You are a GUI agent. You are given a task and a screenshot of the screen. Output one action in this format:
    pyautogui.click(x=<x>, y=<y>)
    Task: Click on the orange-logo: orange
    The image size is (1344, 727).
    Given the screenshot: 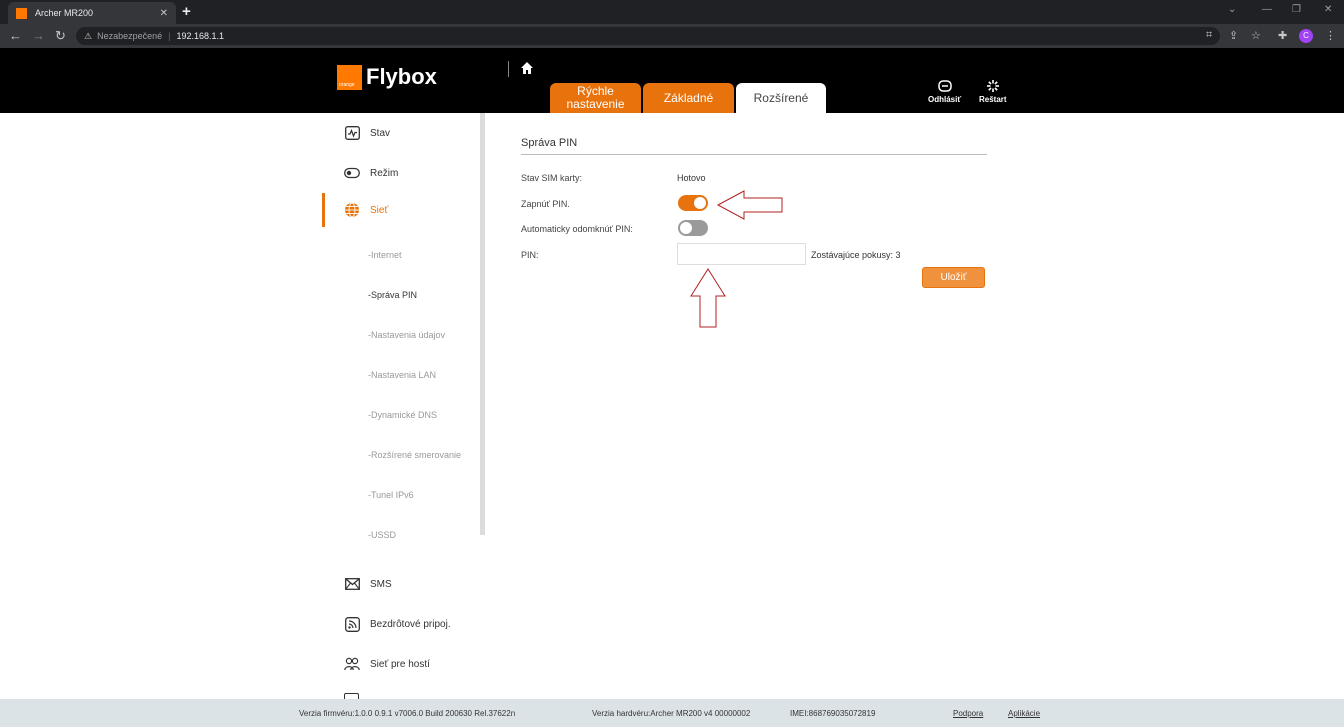 What is the action you would take?
    pyautogui.click(x=349, y=77)
    